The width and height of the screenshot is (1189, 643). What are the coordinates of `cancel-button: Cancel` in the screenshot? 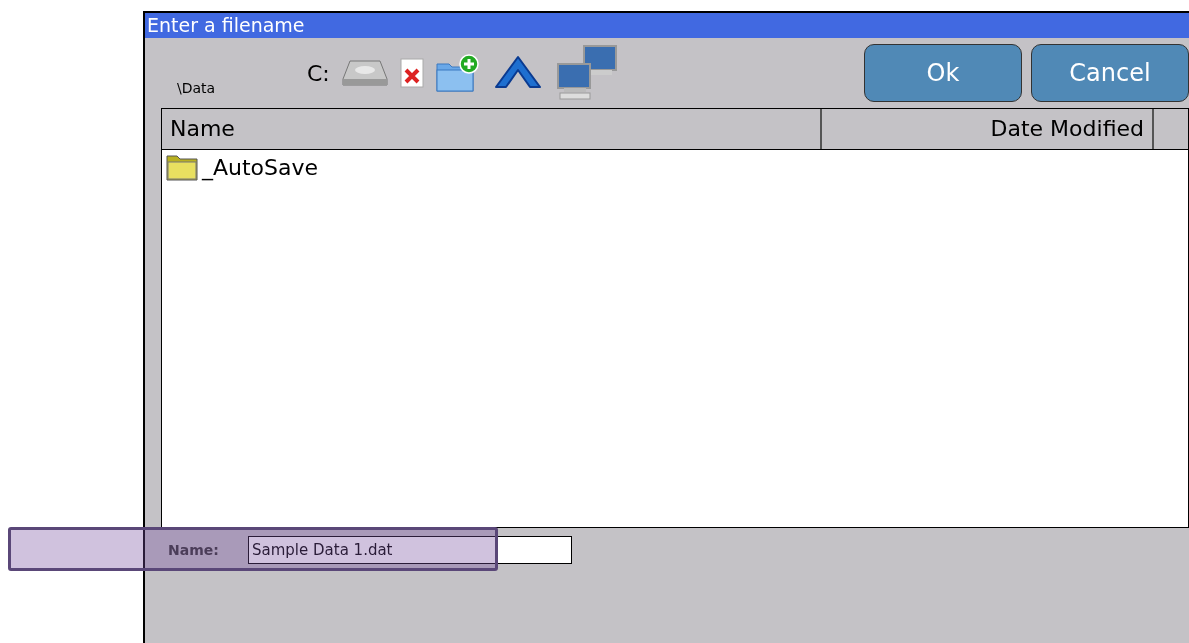 It's located at (1110, 73).